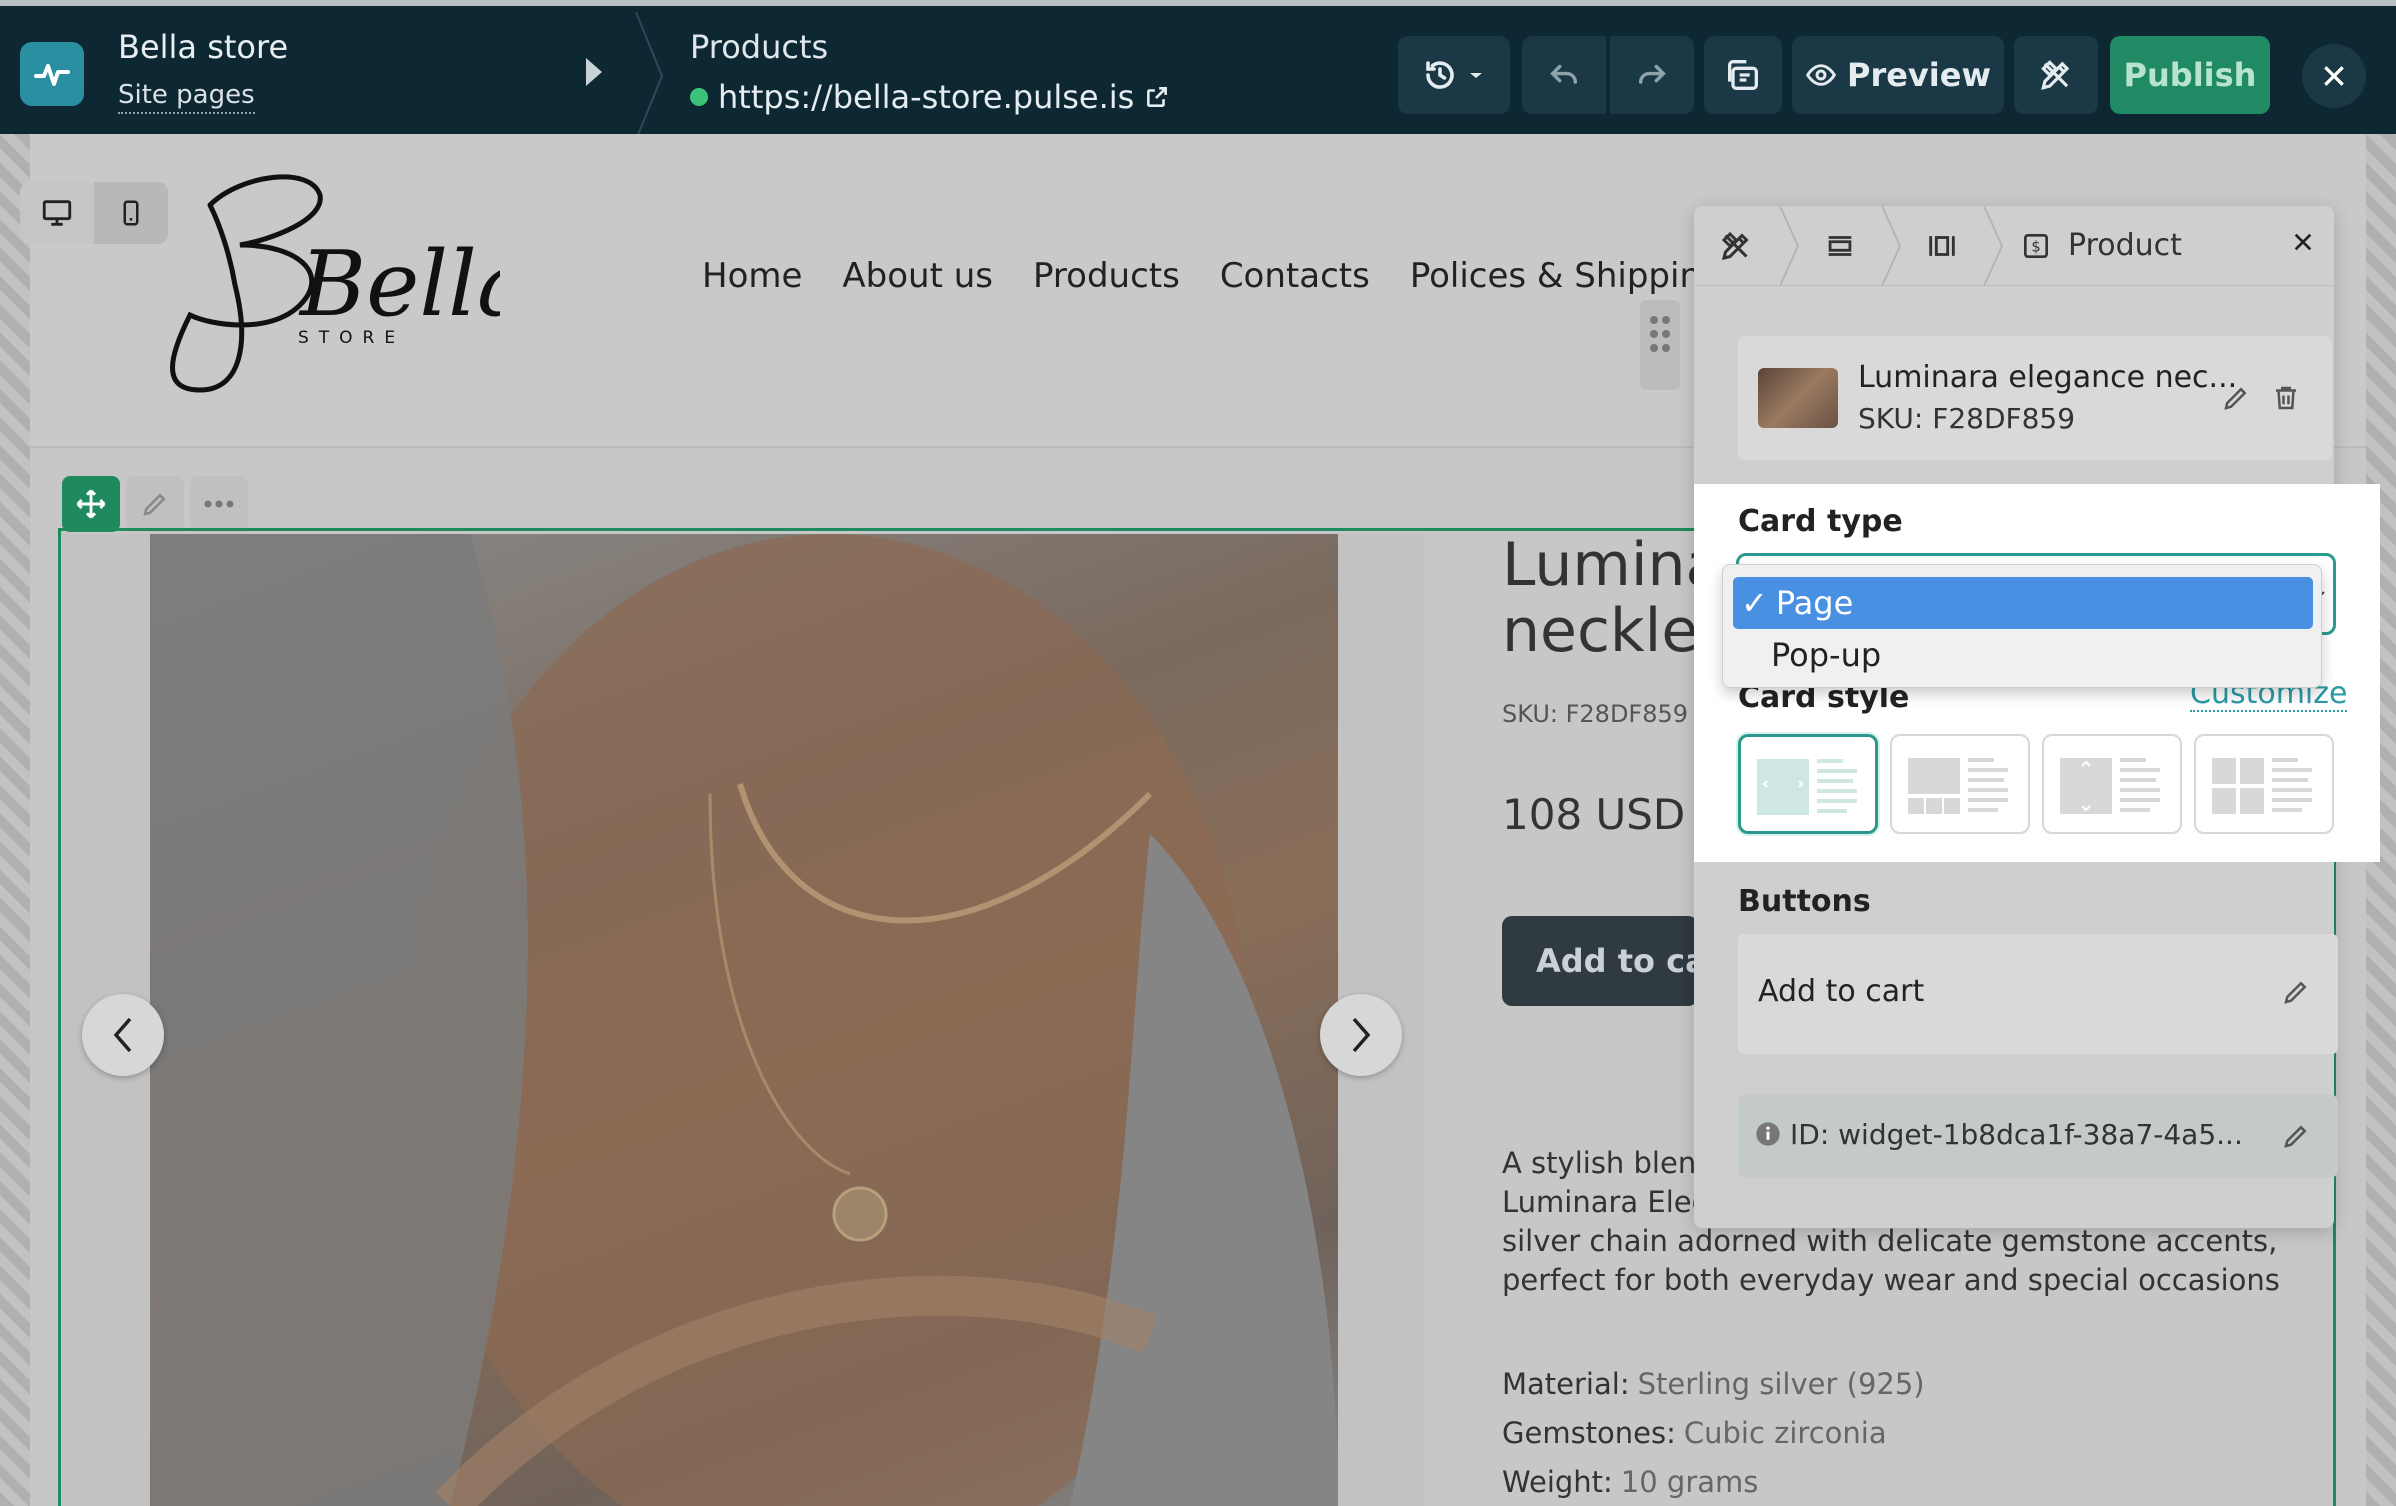  I want to click on eye-icon, so click(1821, 75).